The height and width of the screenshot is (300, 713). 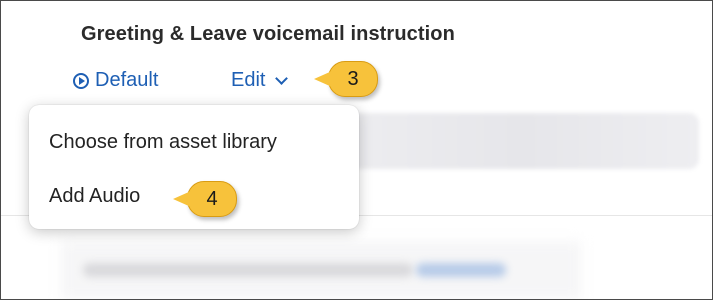 I want to click on play-circle-icon, so click(x=81, y=80).